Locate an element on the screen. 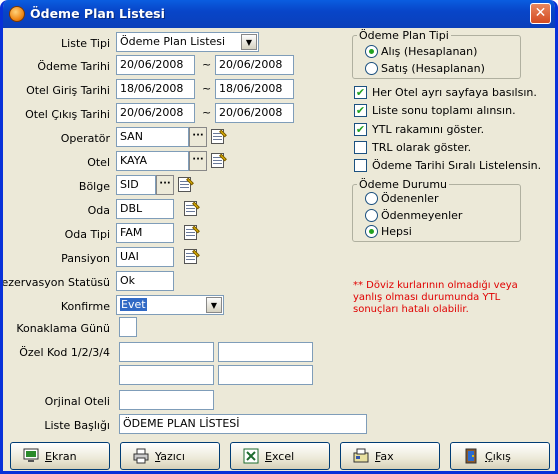 The image size is (558, 474). ozel-kod-3-input is located at coordinates (166, 375).